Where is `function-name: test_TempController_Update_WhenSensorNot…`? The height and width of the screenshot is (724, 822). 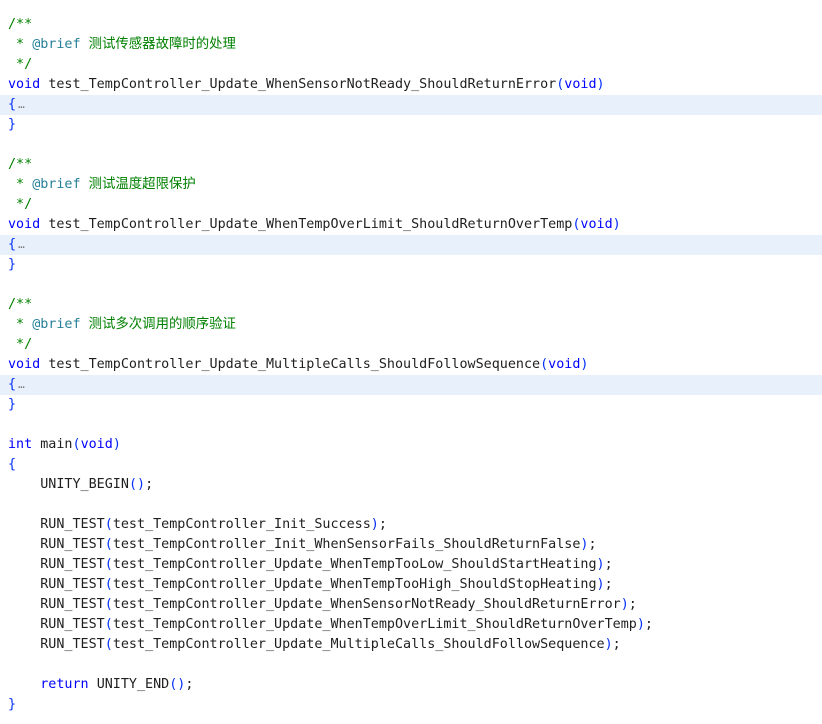
function-name: test_TempController_Update_WhenSensorNot… is located at coordinates (302, 84).